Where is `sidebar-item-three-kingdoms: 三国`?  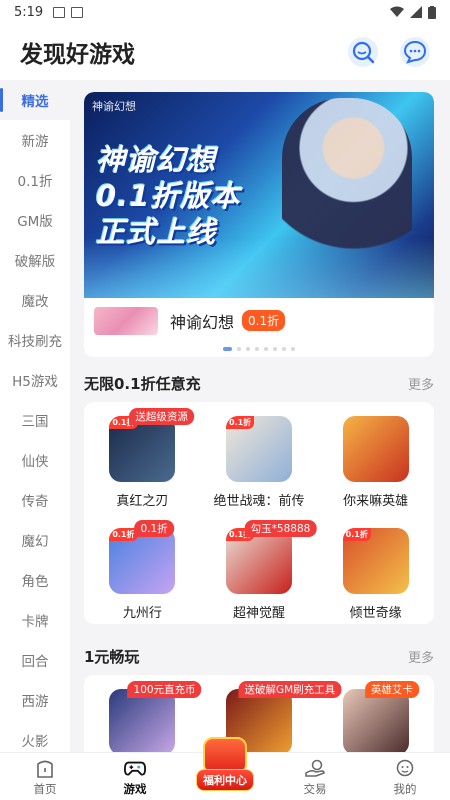 sidebar-item-three-kingdoms: 三国 is located at coordinates (35, 420).